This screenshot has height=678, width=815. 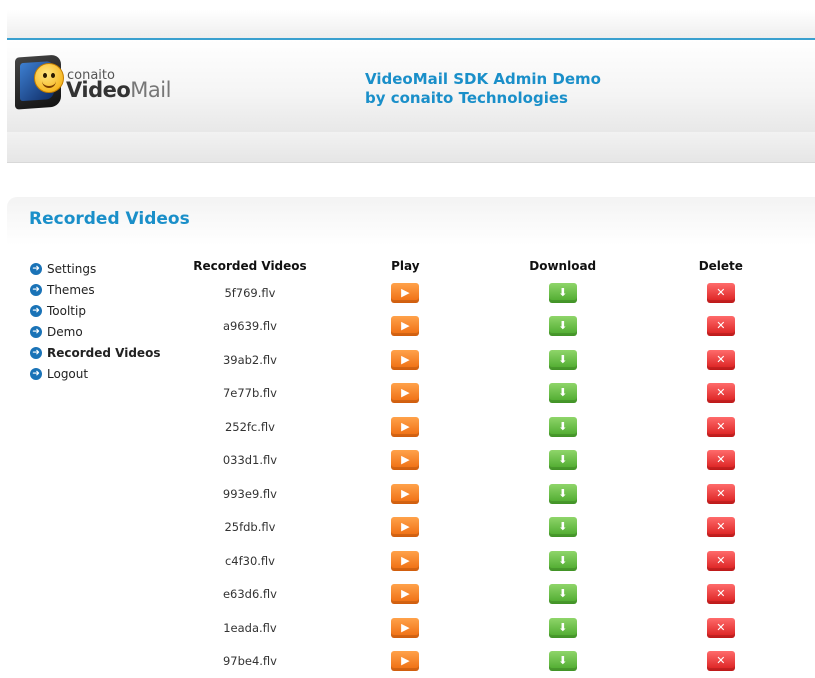 I want to click on sidebar-item-settings: ➜ Settings, so click(x=110, y=268).